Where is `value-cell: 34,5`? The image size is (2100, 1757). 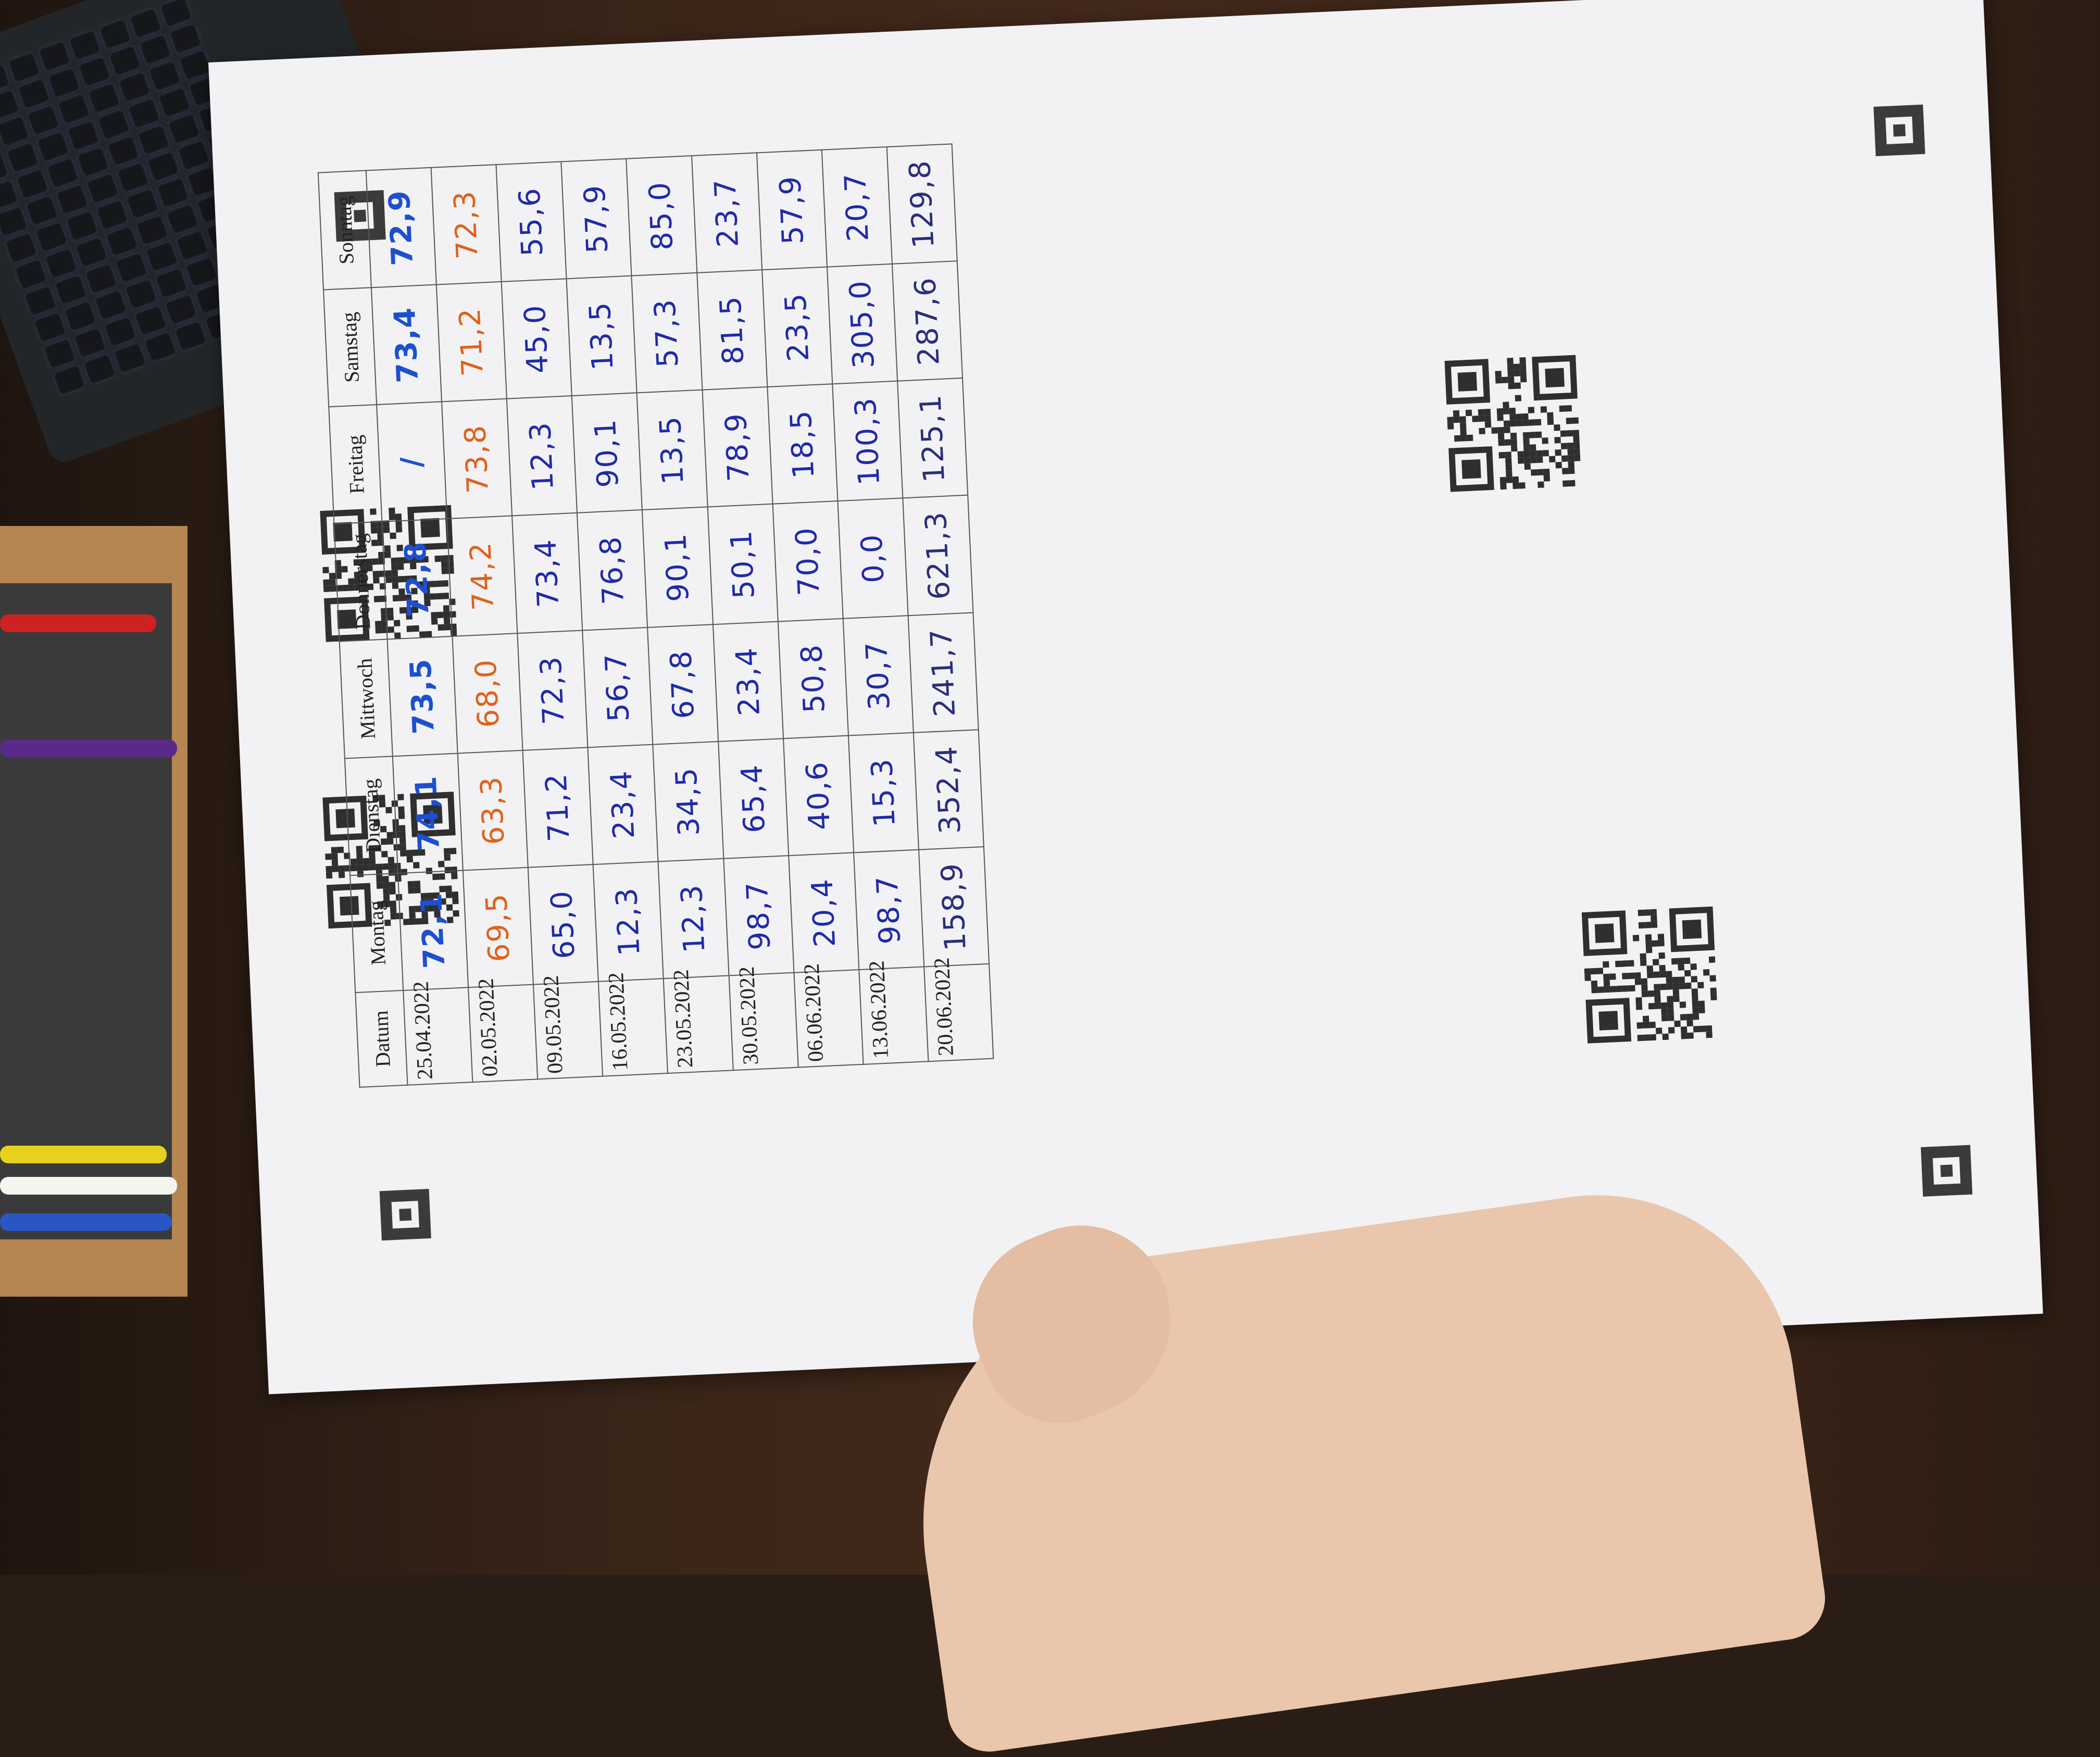
value-cell: 34,5 is located at coordinates (688, 801).